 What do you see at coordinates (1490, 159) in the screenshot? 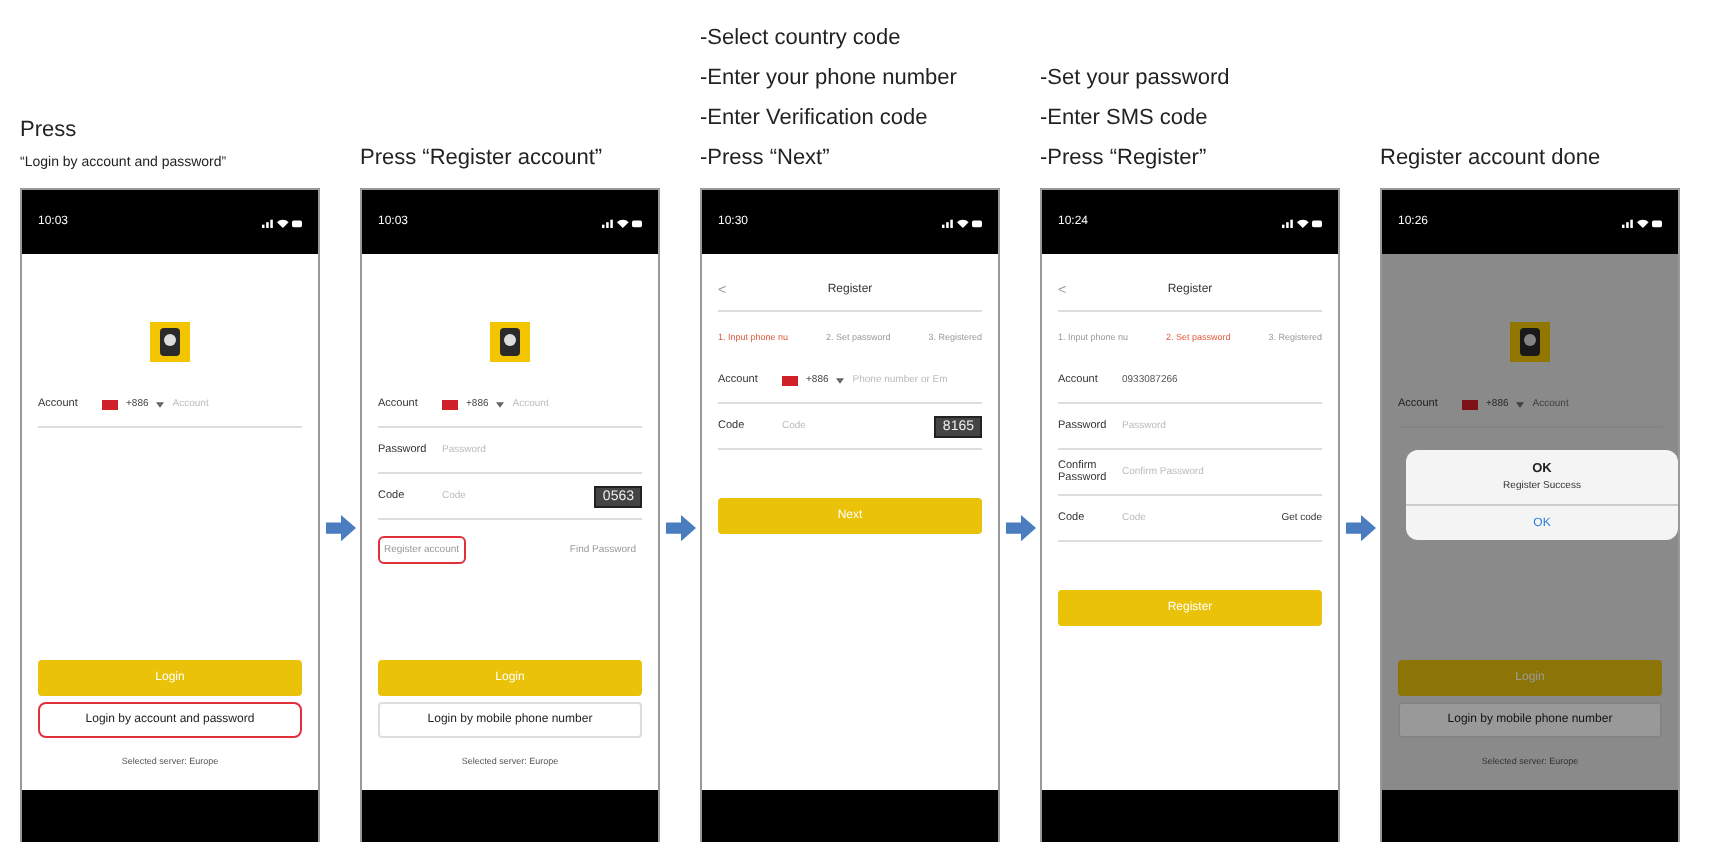
I see `instruction-text: Register account done` at bounding box center [1490, 159].